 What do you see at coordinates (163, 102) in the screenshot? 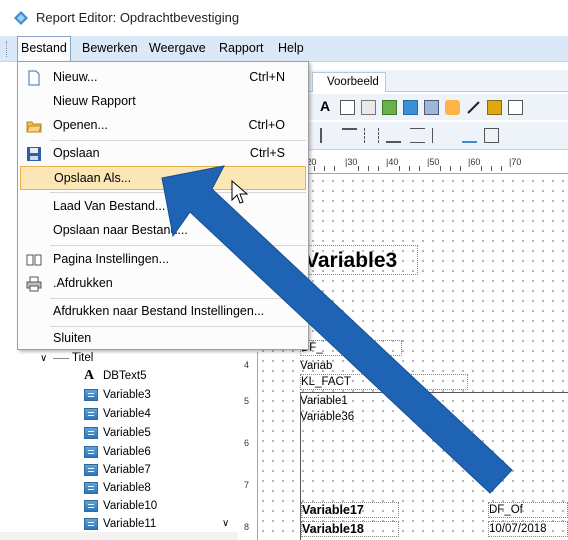
I see `menu-item-nieuw-rapport: Nieuw Rapport` at bounding box center [163, 102].